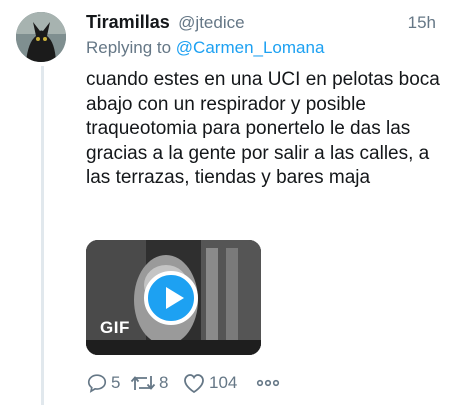 Image resolution: width=454 pixels, height=405 pixels. Describe the element at coordinates (422, 23) in the screenshot. I see `tweet-timestamp: 15h` at that location.